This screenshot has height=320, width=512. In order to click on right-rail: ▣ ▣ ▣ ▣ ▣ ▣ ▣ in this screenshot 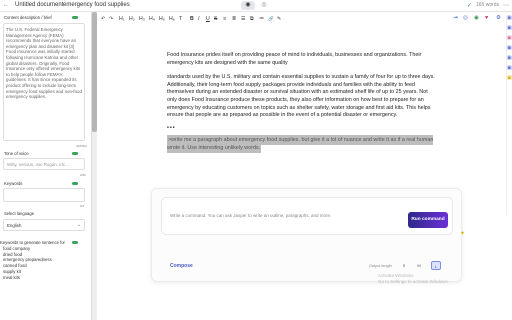, I will do `click(509, 115)`.